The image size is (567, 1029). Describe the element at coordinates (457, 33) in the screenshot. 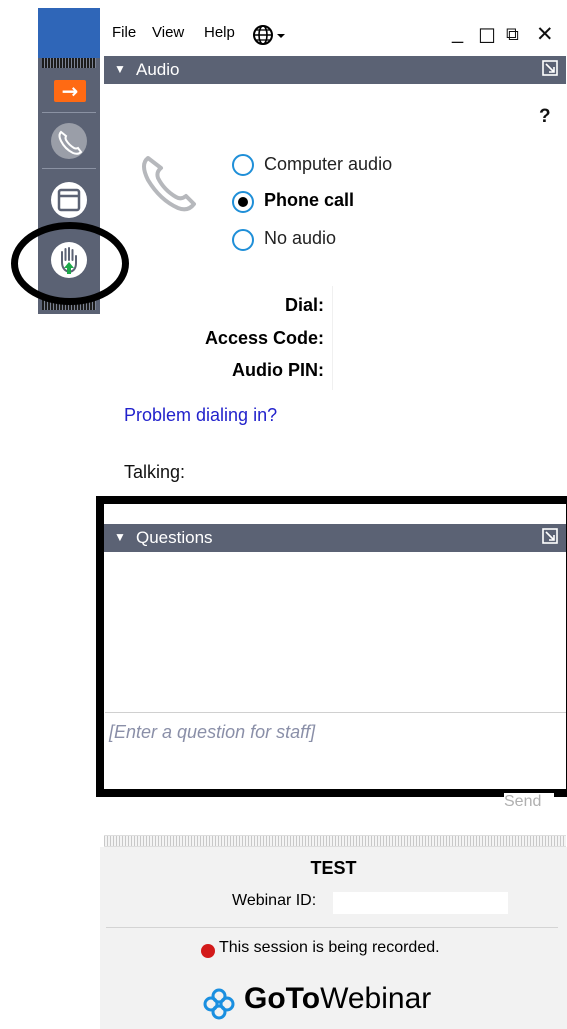

I see `minimize-button: _` at that location.